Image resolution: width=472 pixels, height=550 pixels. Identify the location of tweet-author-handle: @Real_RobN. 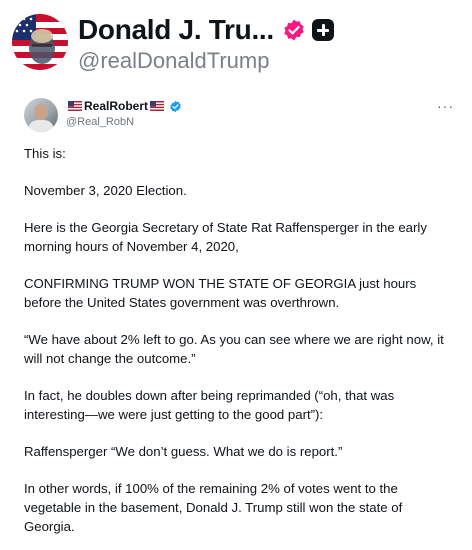
(100, 122).